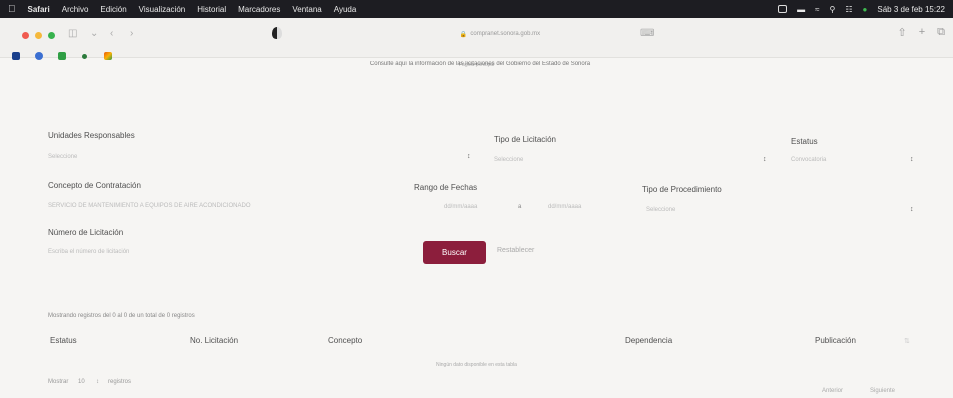 The image size is (953, 398). What do you see at coordinates (108, 56) in the screenshot?
I see `favorite-5-icon` at bounding box center [108, 56].